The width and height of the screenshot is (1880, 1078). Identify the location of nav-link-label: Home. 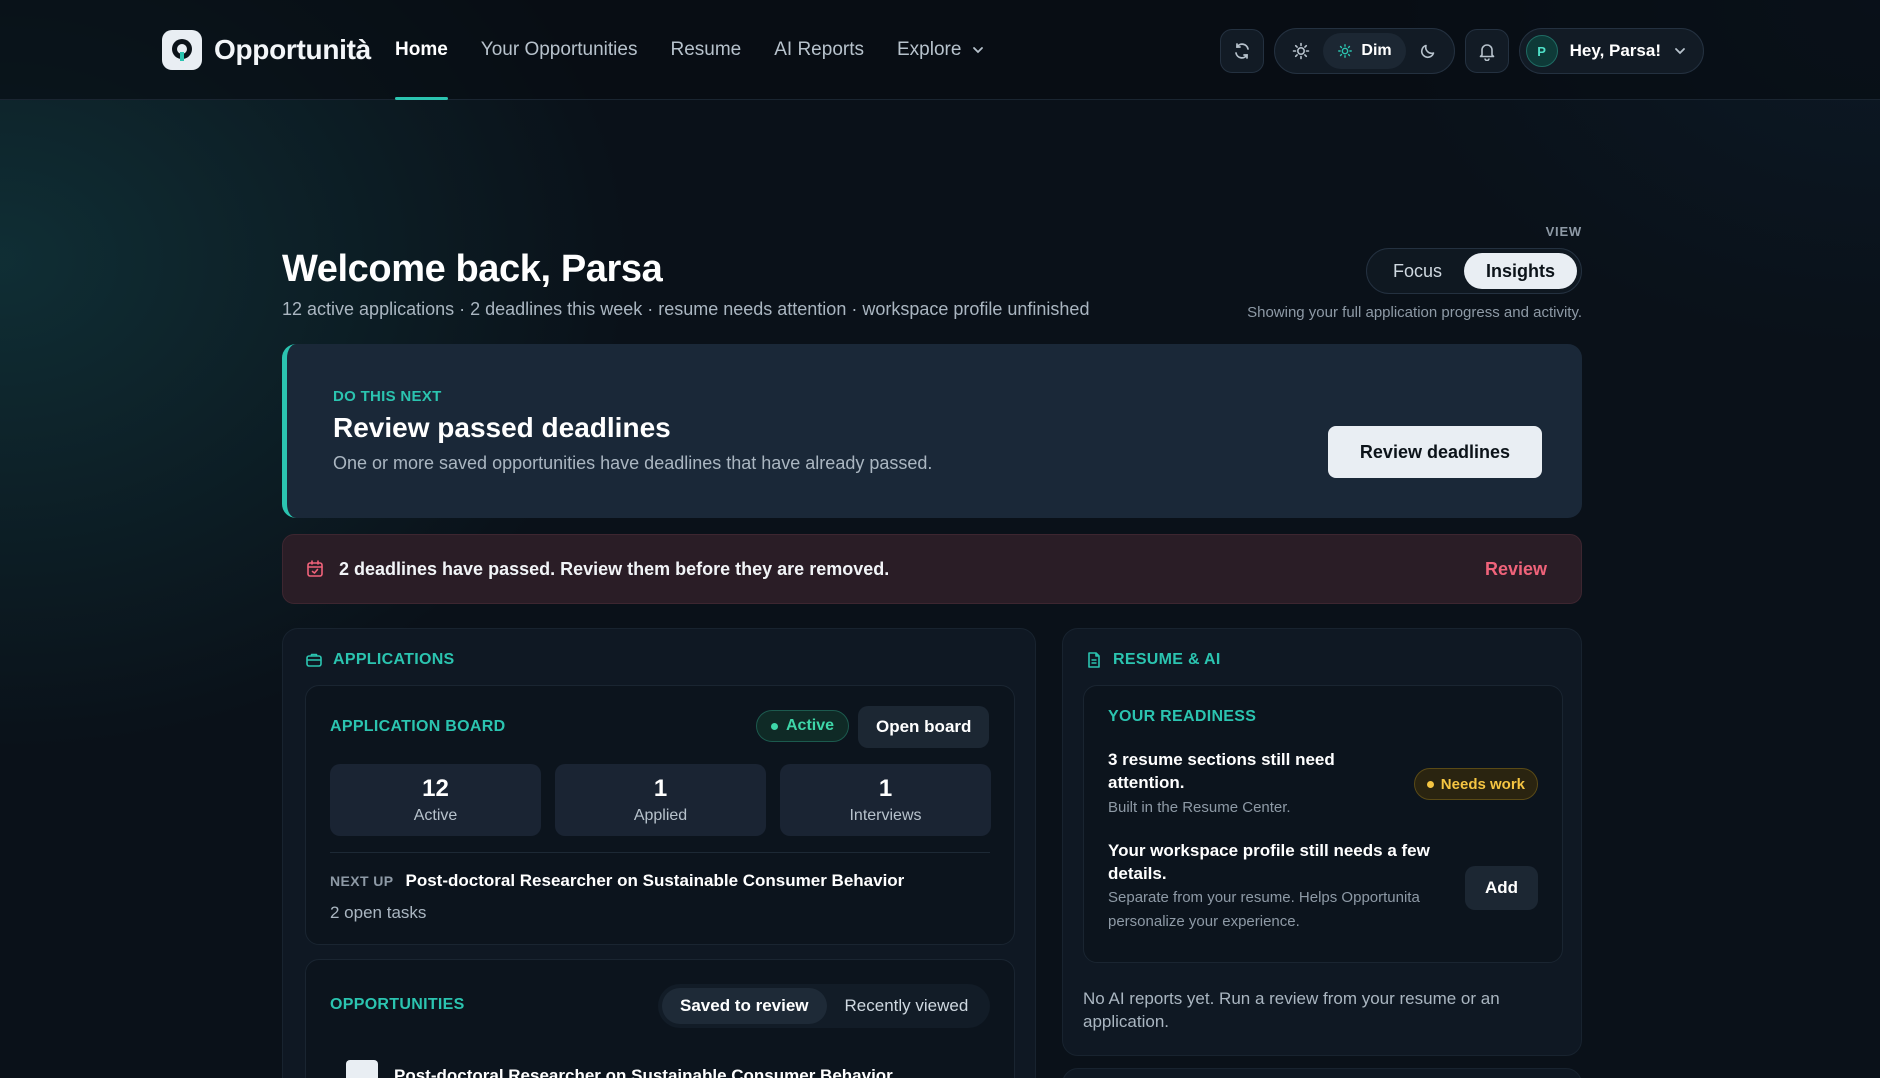
(421, 49).